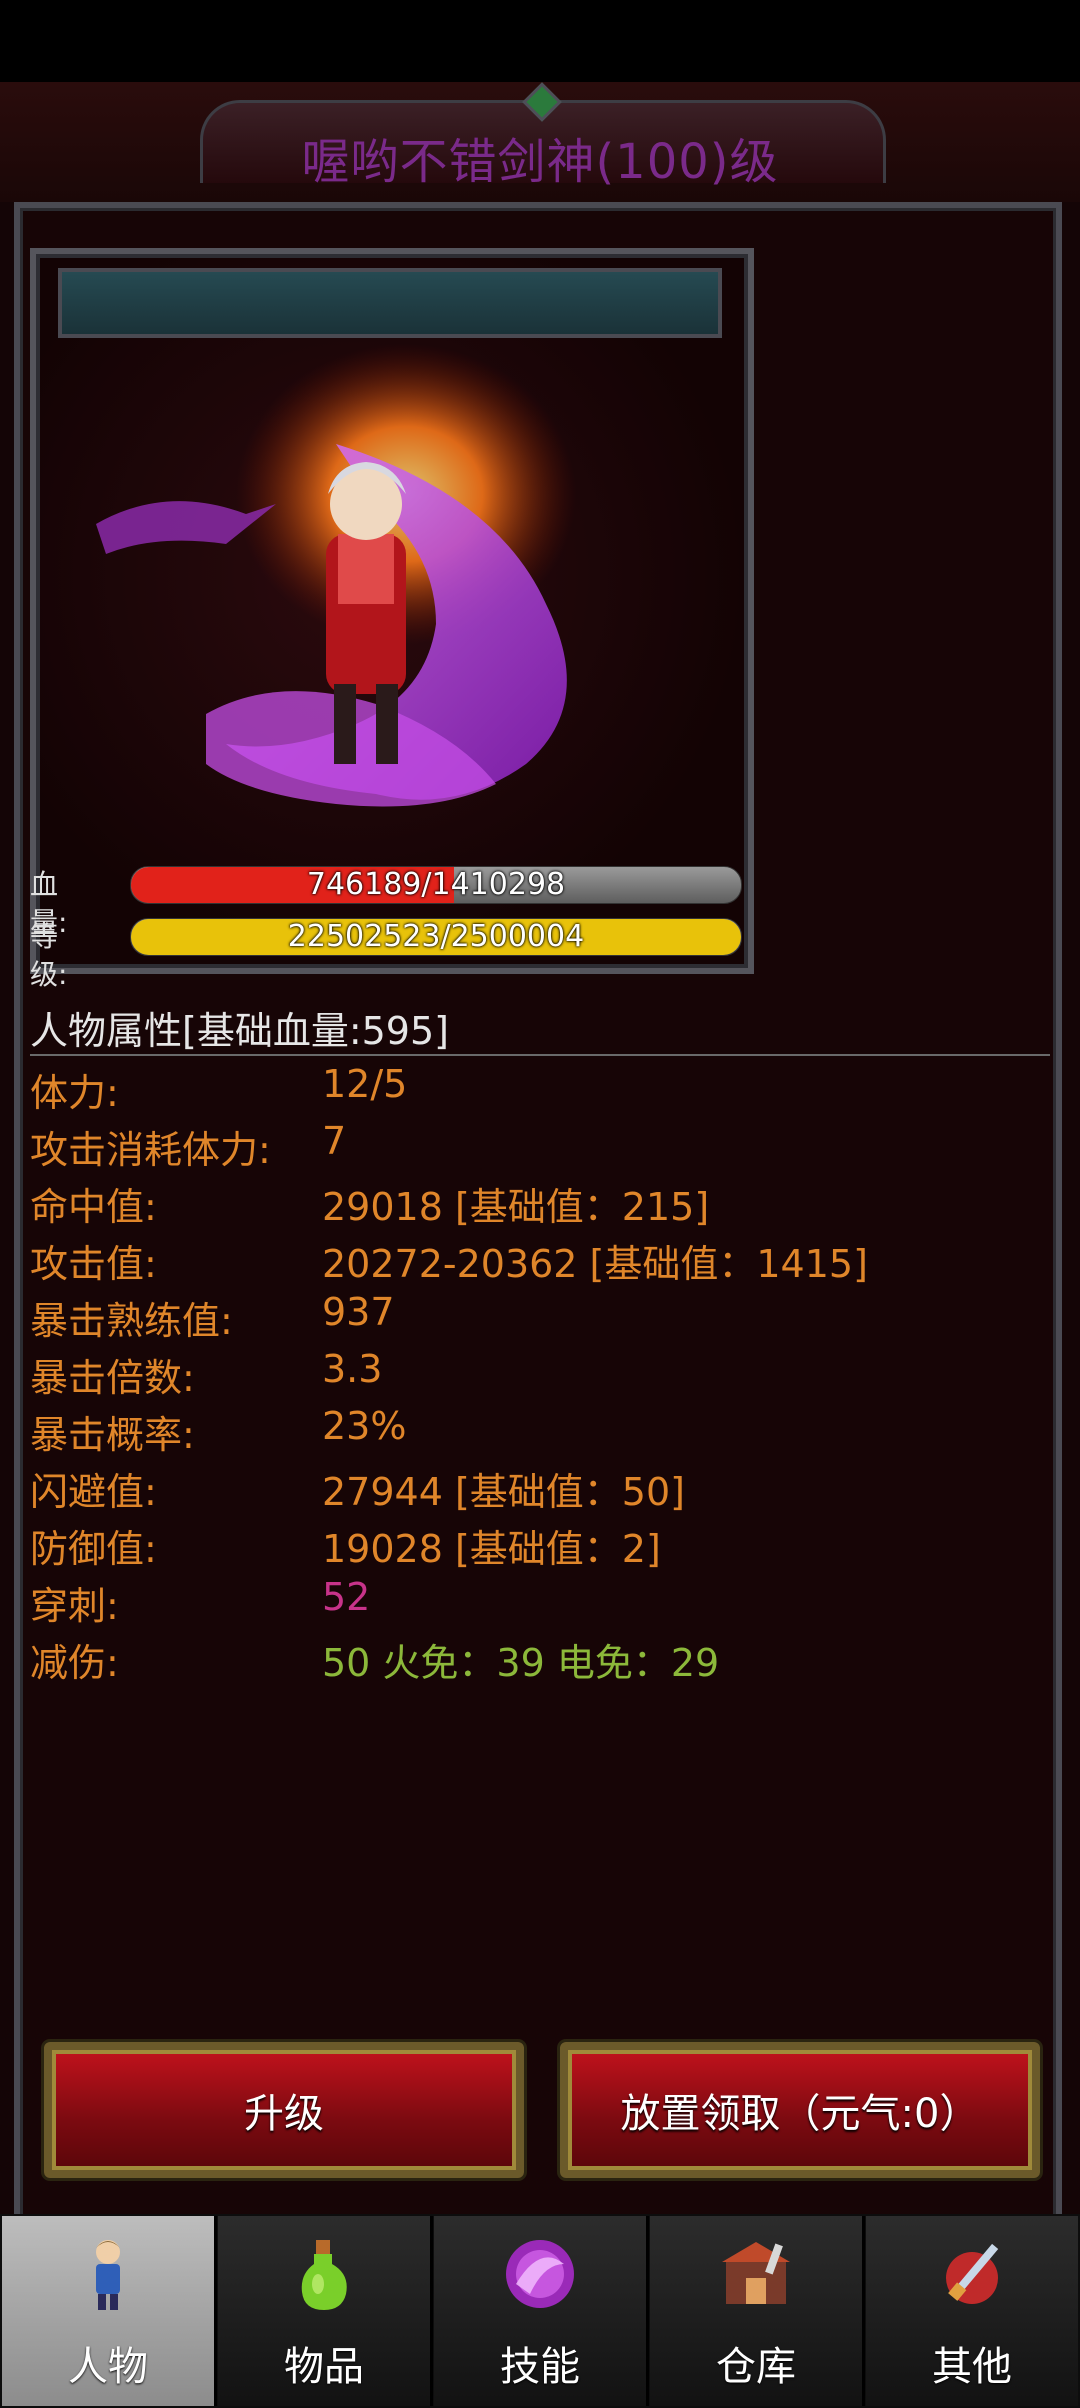  What do you see at coordinates (74, 1093) in the screenshot?
I see `stat-label: 体力:` at bounding box center [74, 1093].